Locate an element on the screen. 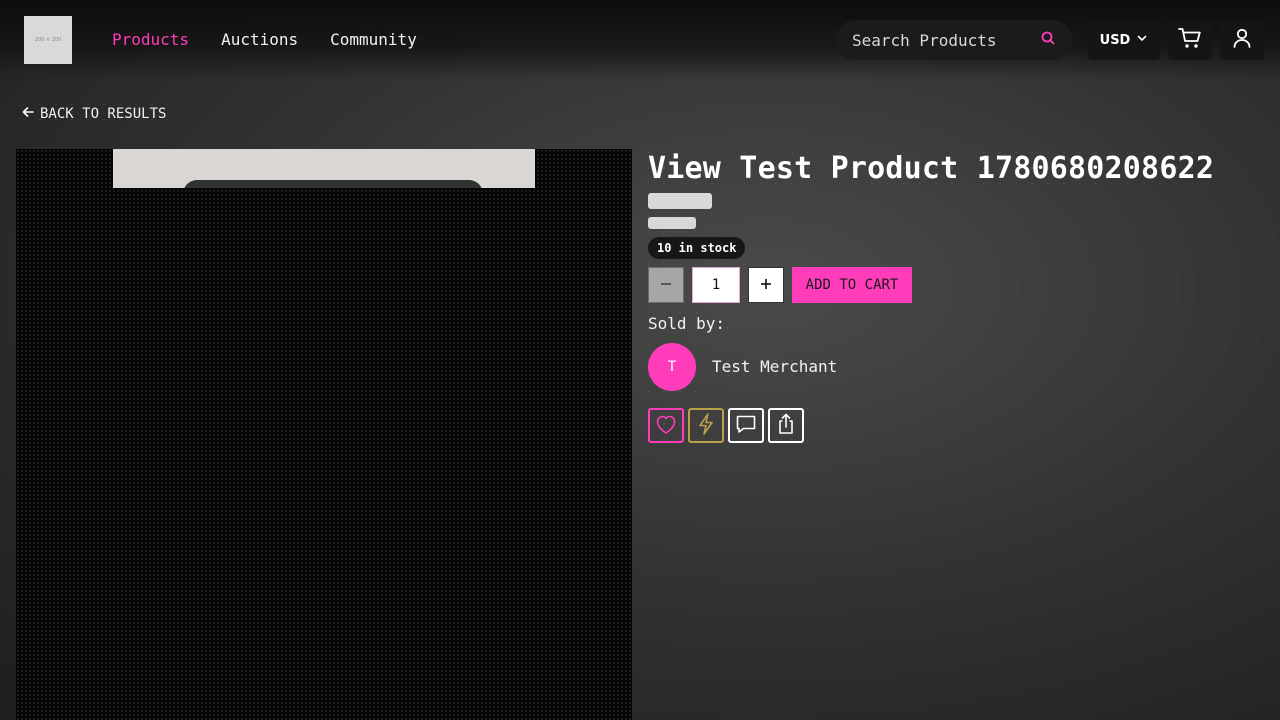 This screenshot has width=1280, height=720. back-to-results-link: BACK TO RESULTS is located at coordinates (94, 114).